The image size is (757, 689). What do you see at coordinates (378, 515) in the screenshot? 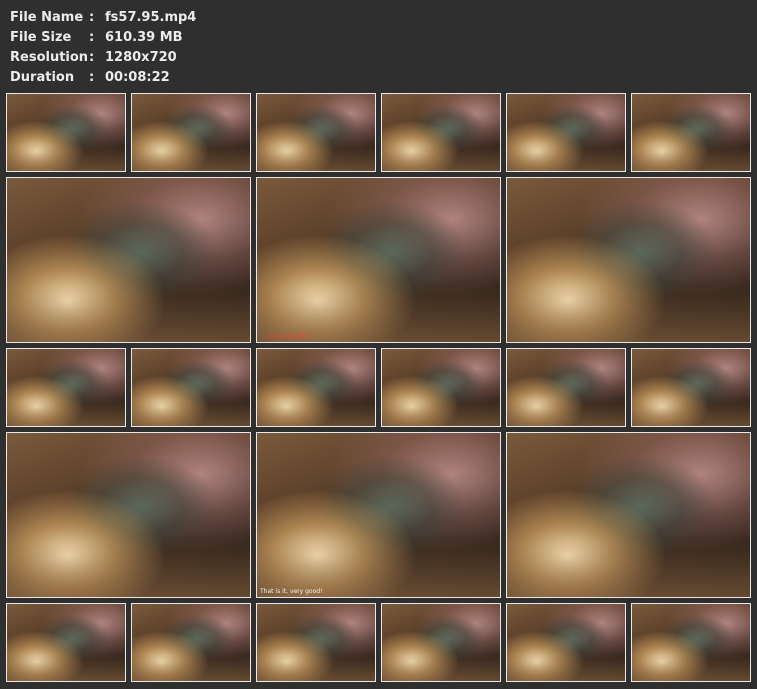
I see `video-thumbnail-large: That is it, very good!` at bounding box center [378, 515].